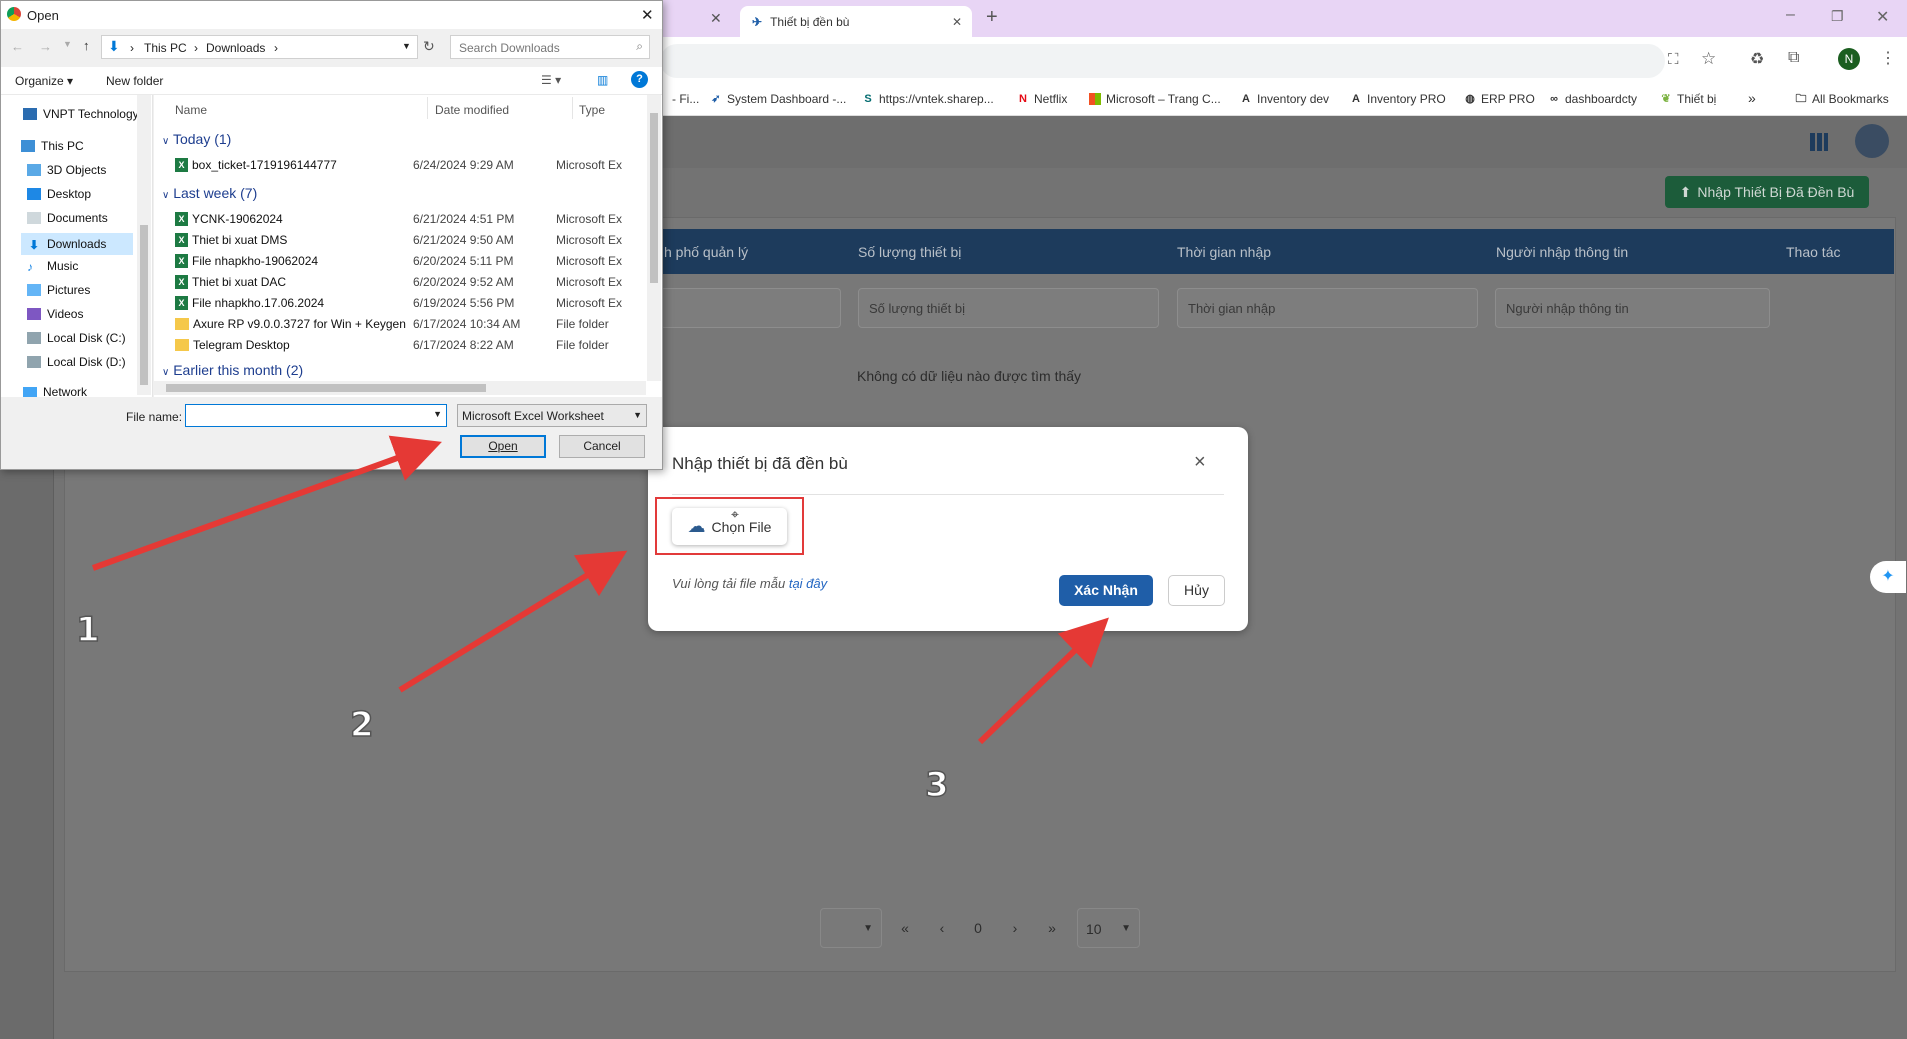 The width and height of the screenshot is (1907, 1039). I want to click on cursor-icon: ⌖, so click(735, 514).